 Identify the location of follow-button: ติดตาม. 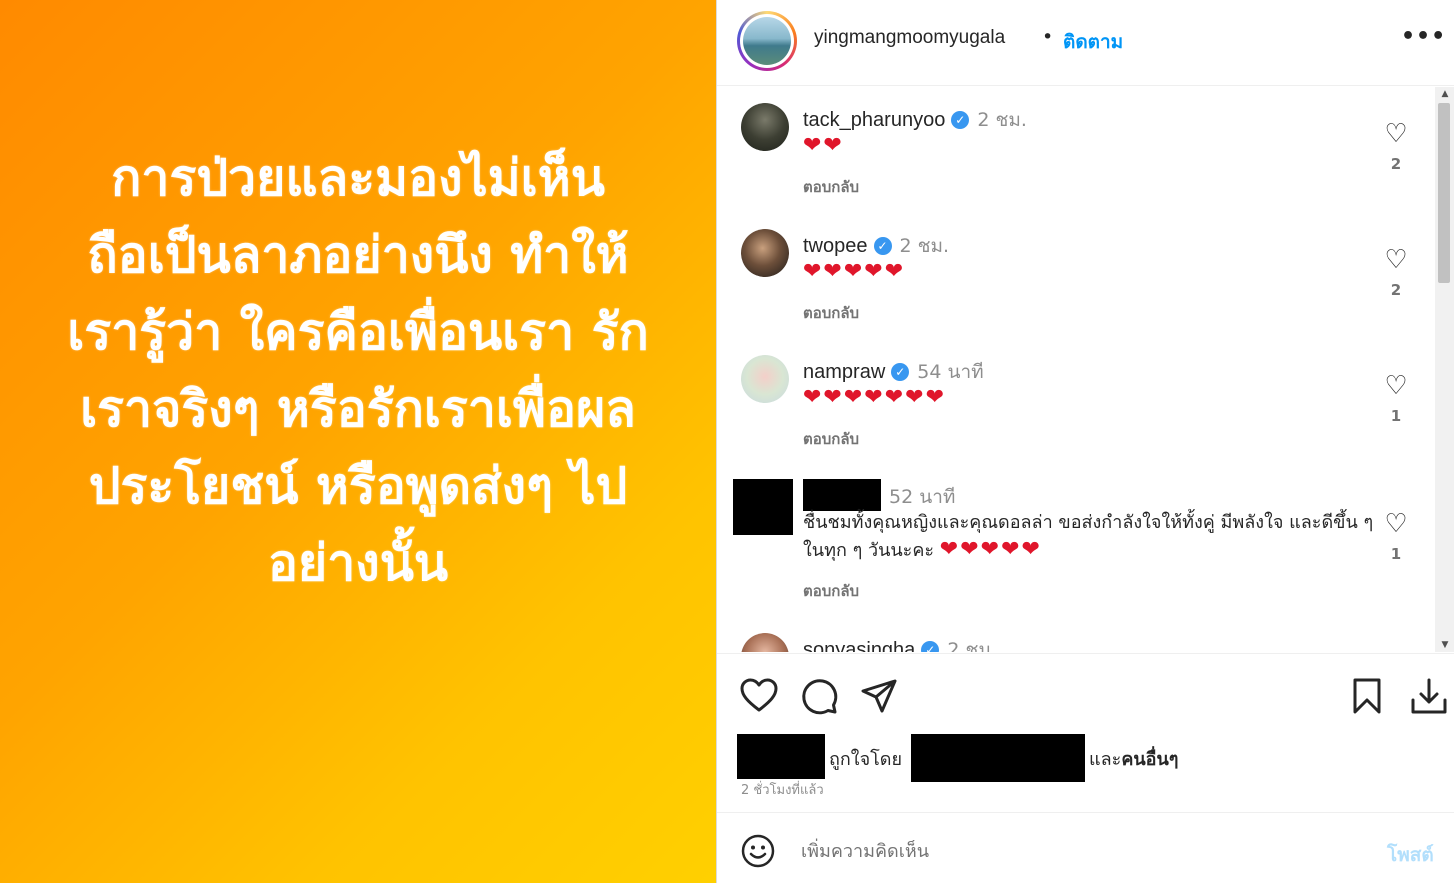
(1093, 42).